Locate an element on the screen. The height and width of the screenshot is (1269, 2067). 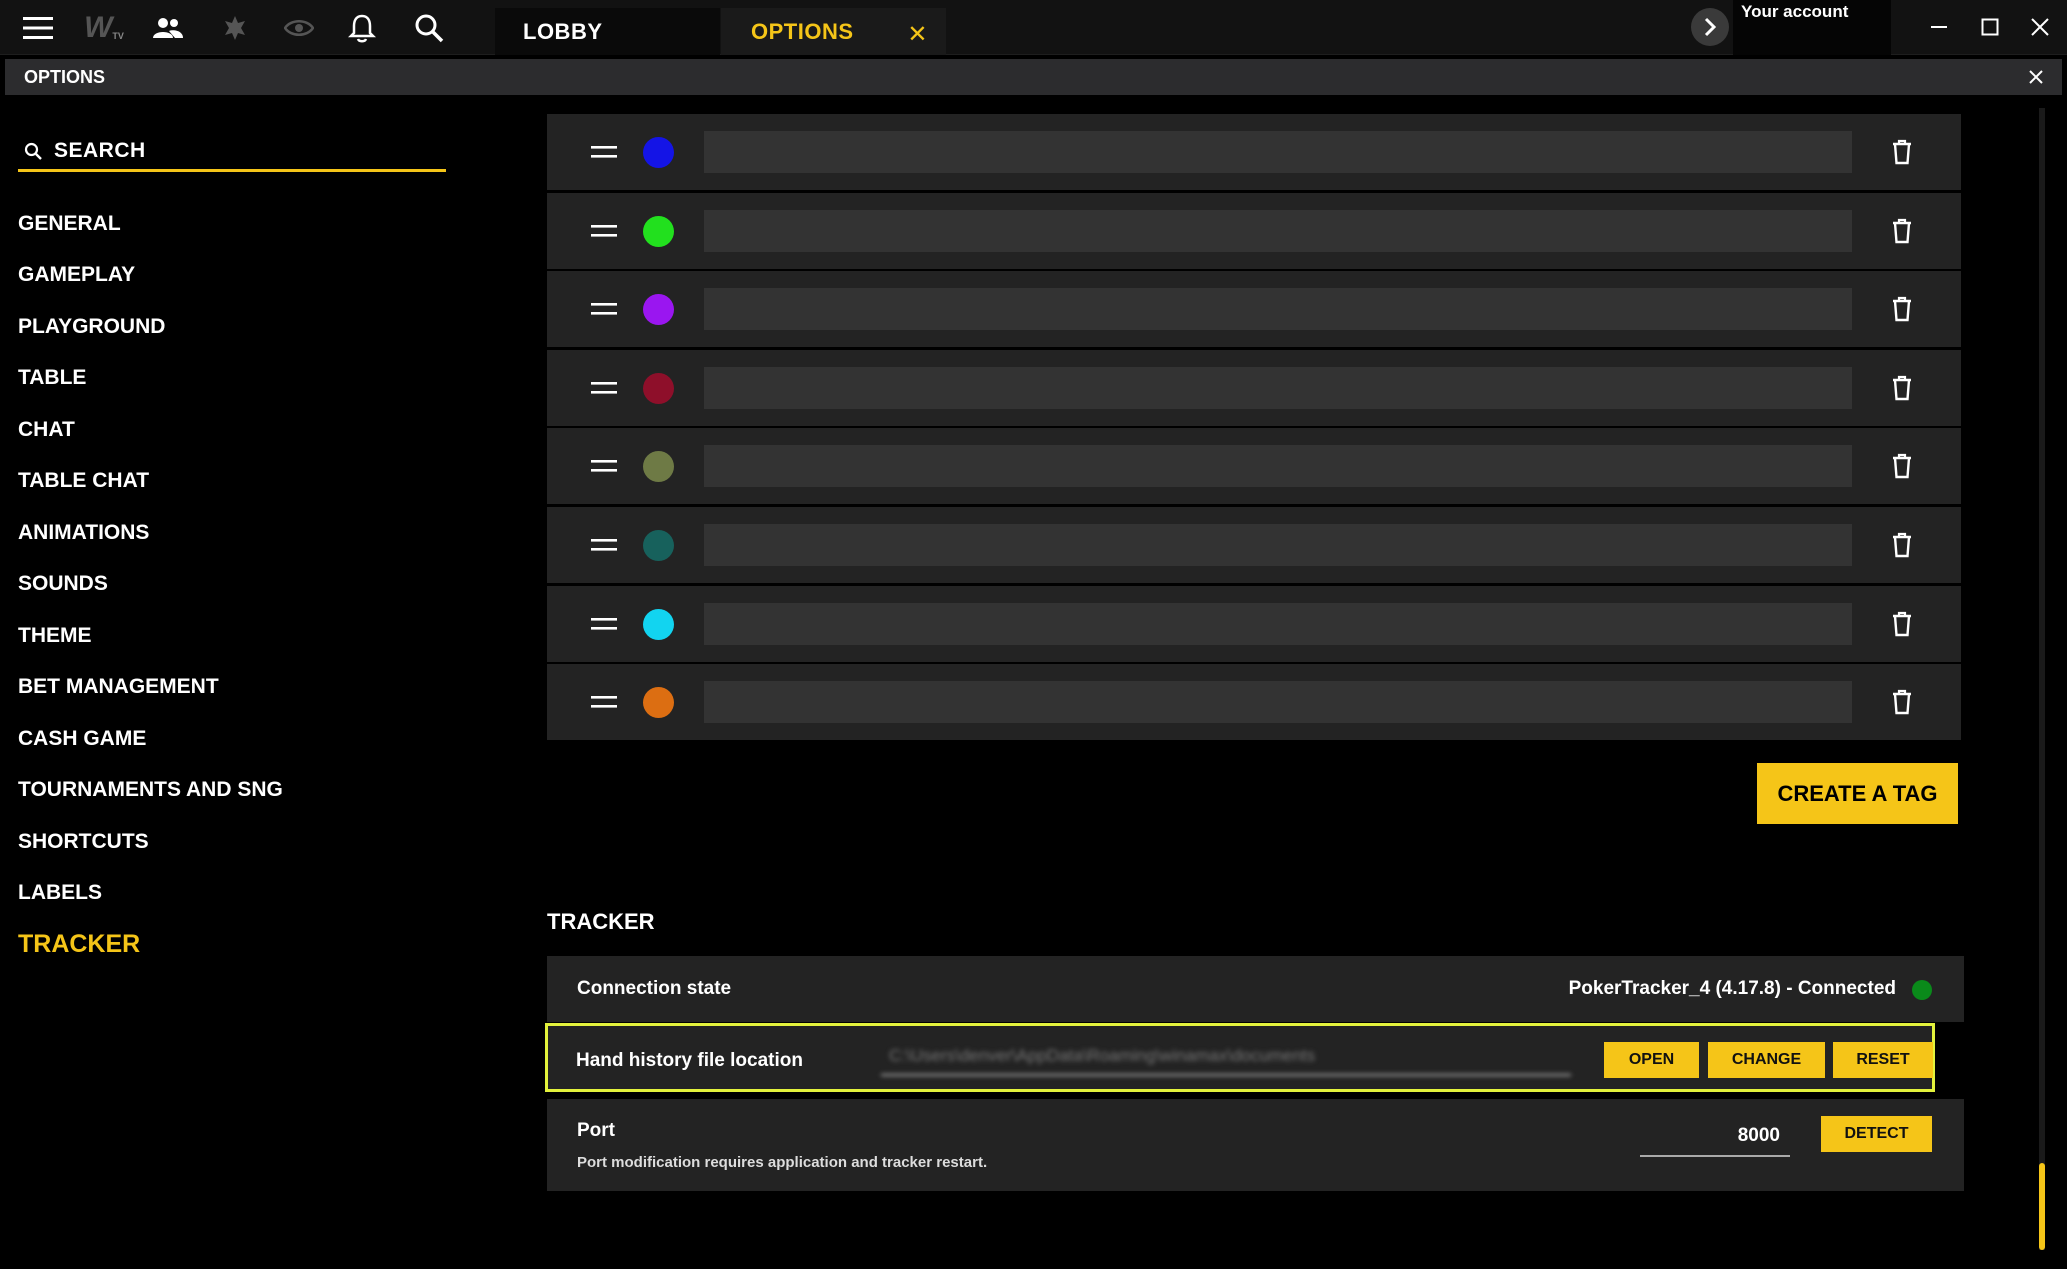
sidebar-item-labels: LABELS is located at coordinates (150, 894).